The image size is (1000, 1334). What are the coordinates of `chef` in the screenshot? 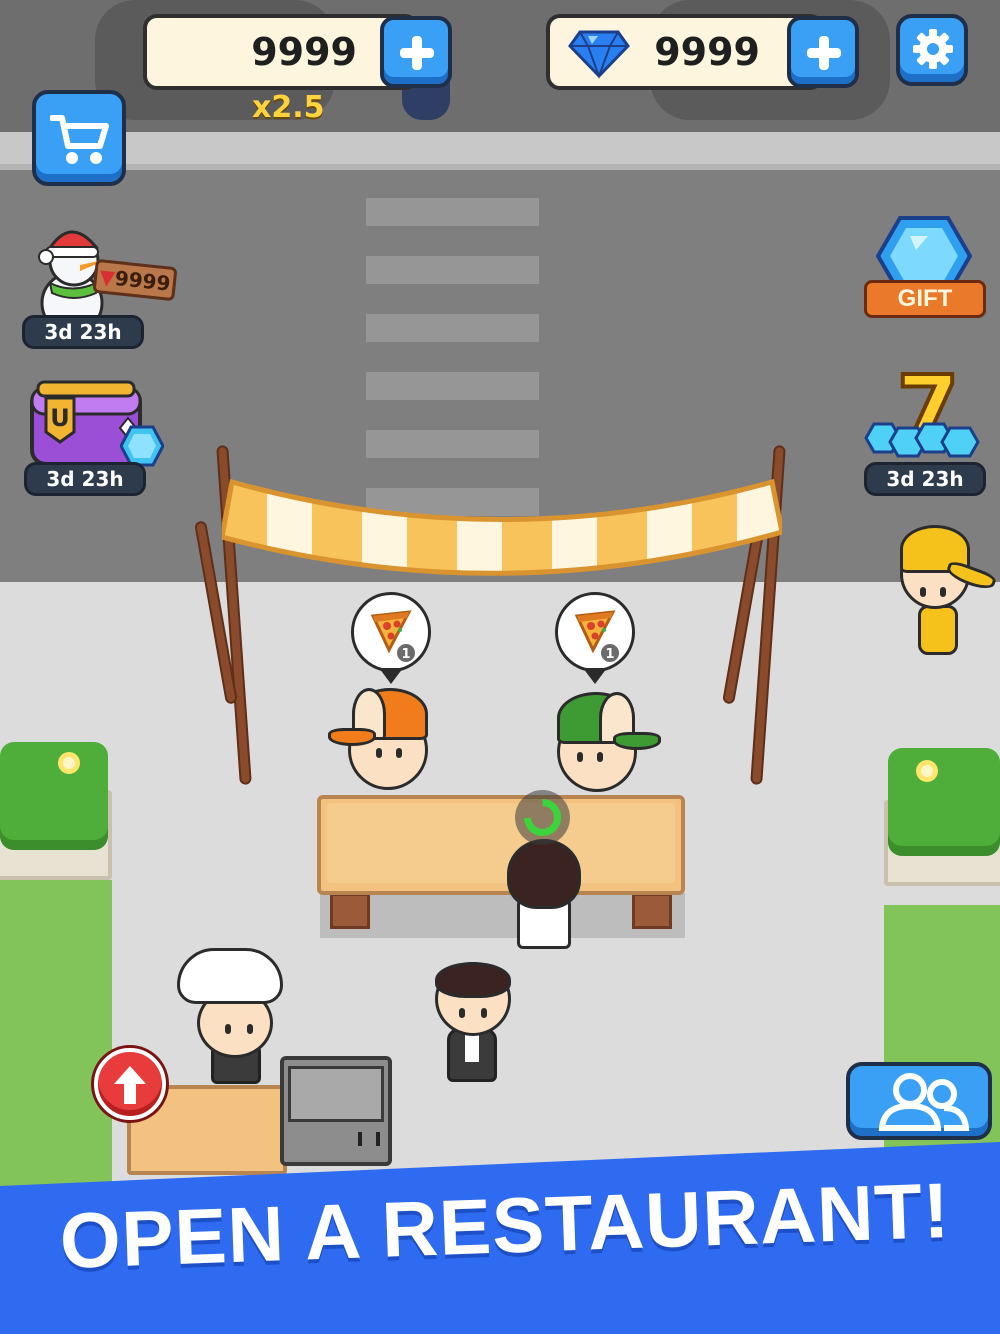 It's located at (230, 1017).